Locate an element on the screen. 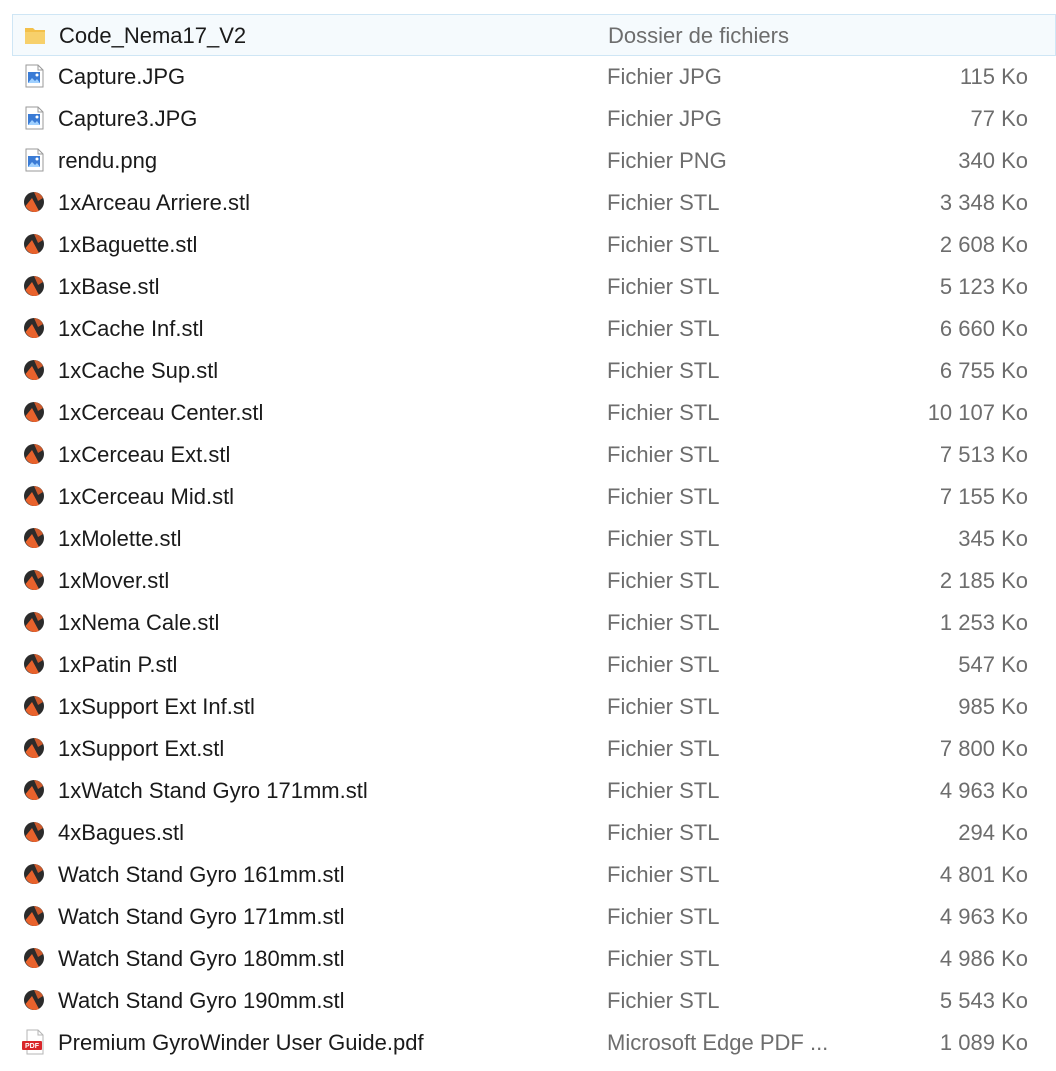 The height and width of the screenshot is (1071, 1056). file-name: 1xWatch Stand Gyro 171mm.stl is located at coordinates (213, 790).